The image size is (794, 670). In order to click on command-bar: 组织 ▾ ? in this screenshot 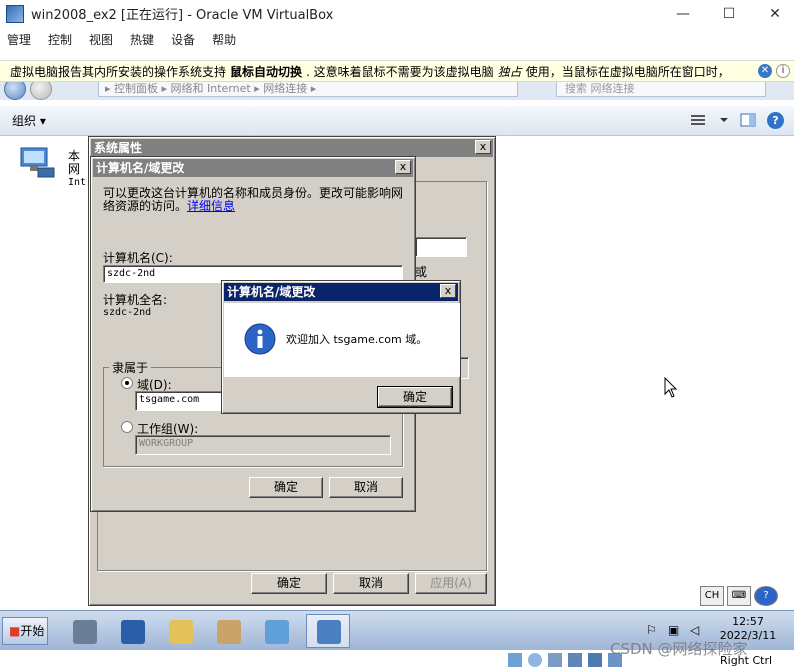, I will do `click(397, 121)`.